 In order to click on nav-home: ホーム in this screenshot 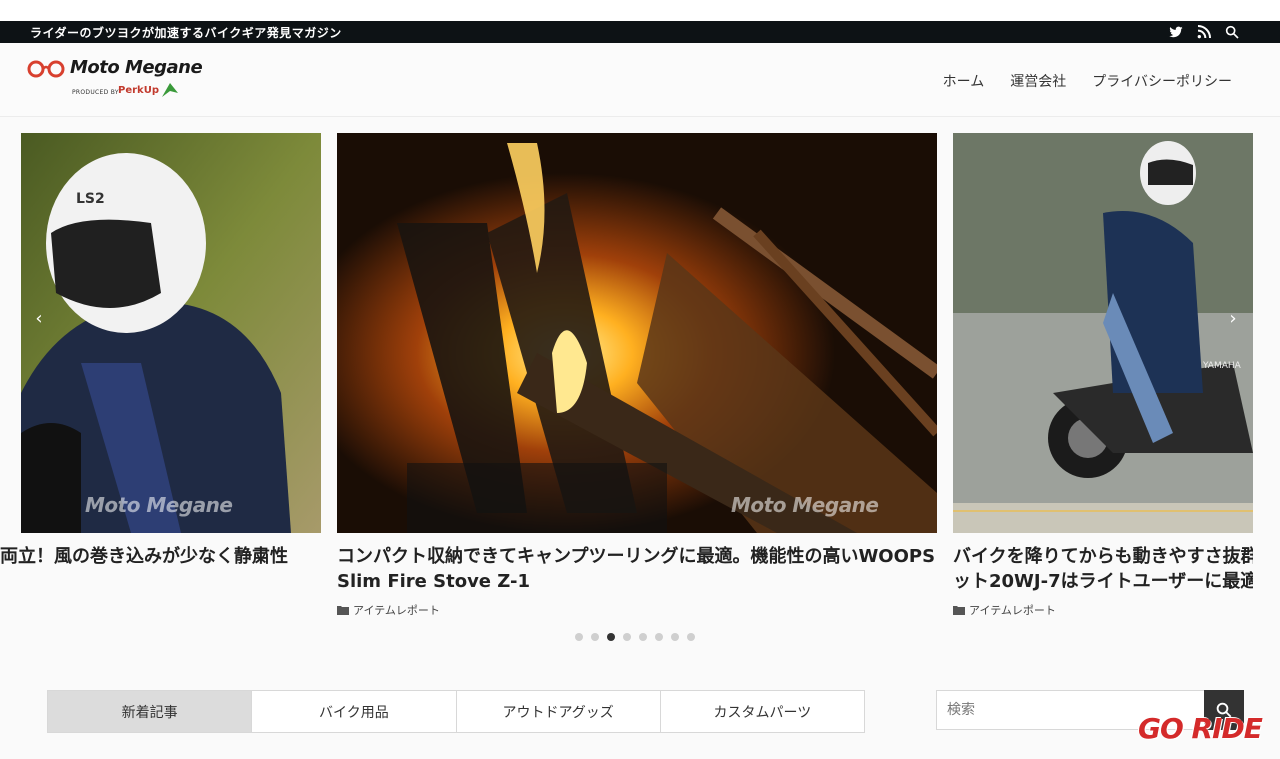, I will do `click(964, 81)`.